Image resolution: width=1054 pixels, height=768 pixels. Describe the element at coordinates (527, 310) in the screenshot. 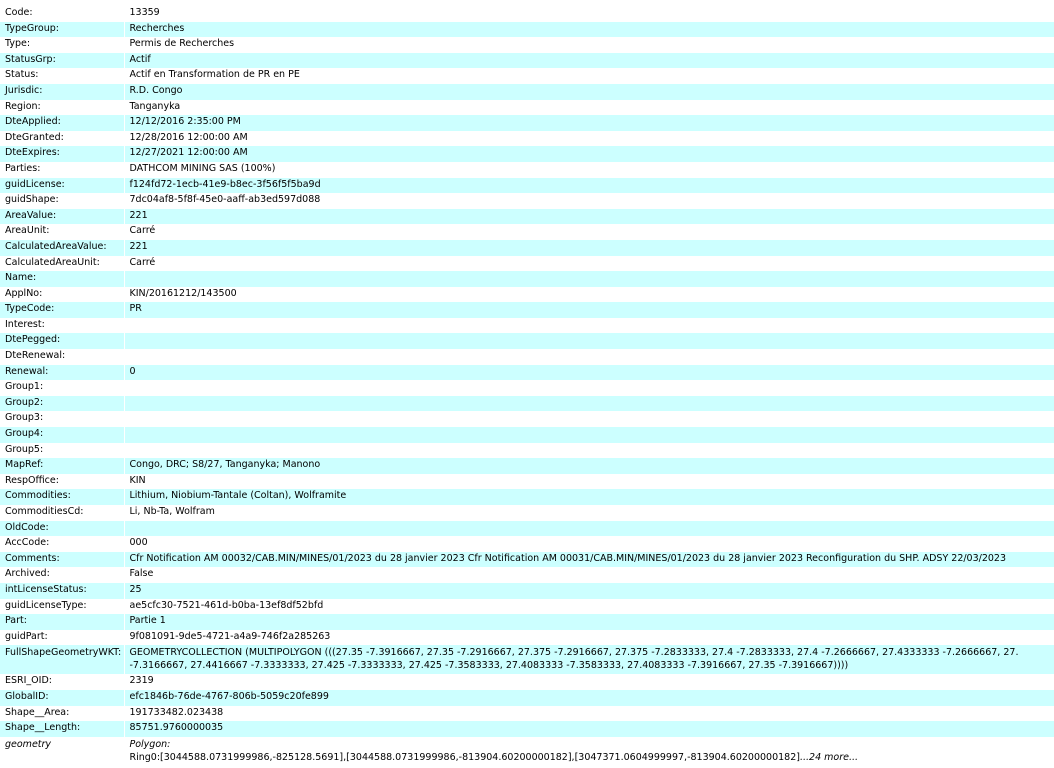

I see `attribute-row-typecode: TypeCode: PR` at that location.